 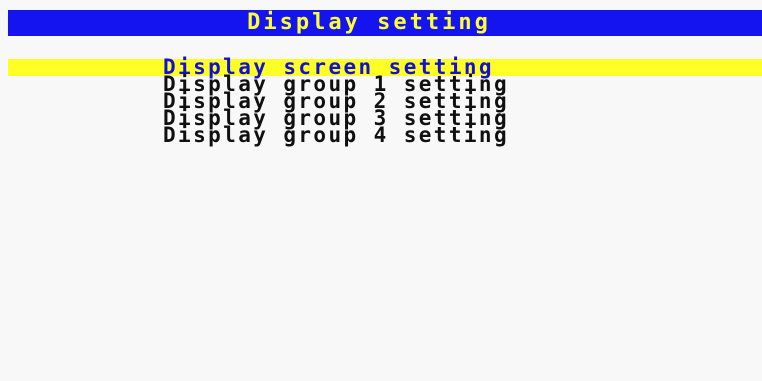 I want to click on page-title: Display setting, so click(x=369, y=22).